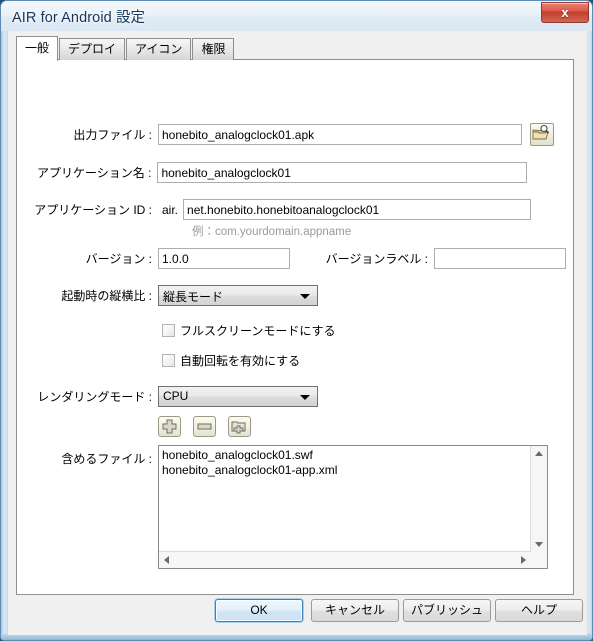  I want to click on close-icon: x, so click(565, 12).